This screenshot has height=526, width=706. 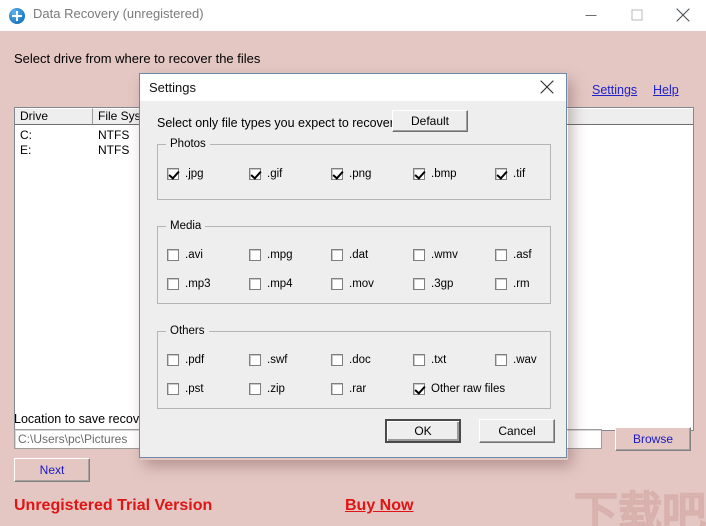 What do you see at coordinates (444, 174) in the screenshot?
I see `checkbox-label: .bmp` at bounding box center [444, 174].